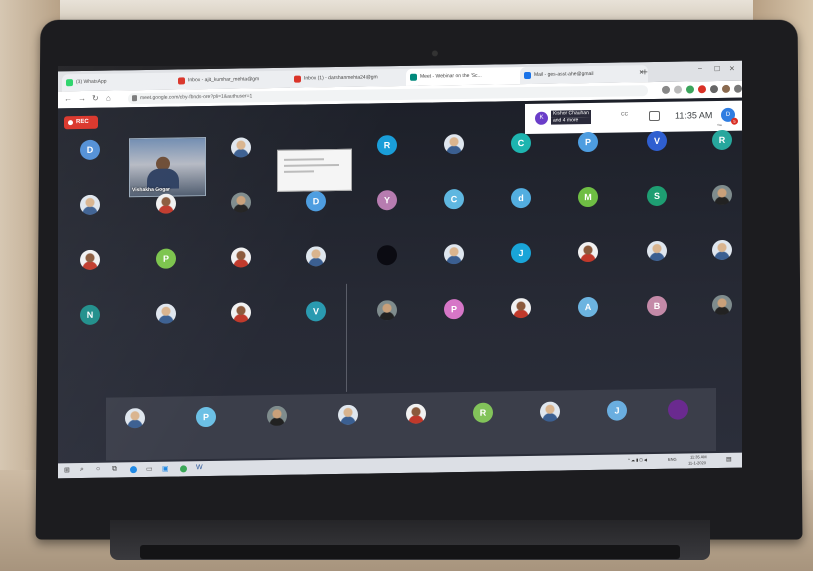  I want to click on search-icon: ⌕, so click(82, 470).